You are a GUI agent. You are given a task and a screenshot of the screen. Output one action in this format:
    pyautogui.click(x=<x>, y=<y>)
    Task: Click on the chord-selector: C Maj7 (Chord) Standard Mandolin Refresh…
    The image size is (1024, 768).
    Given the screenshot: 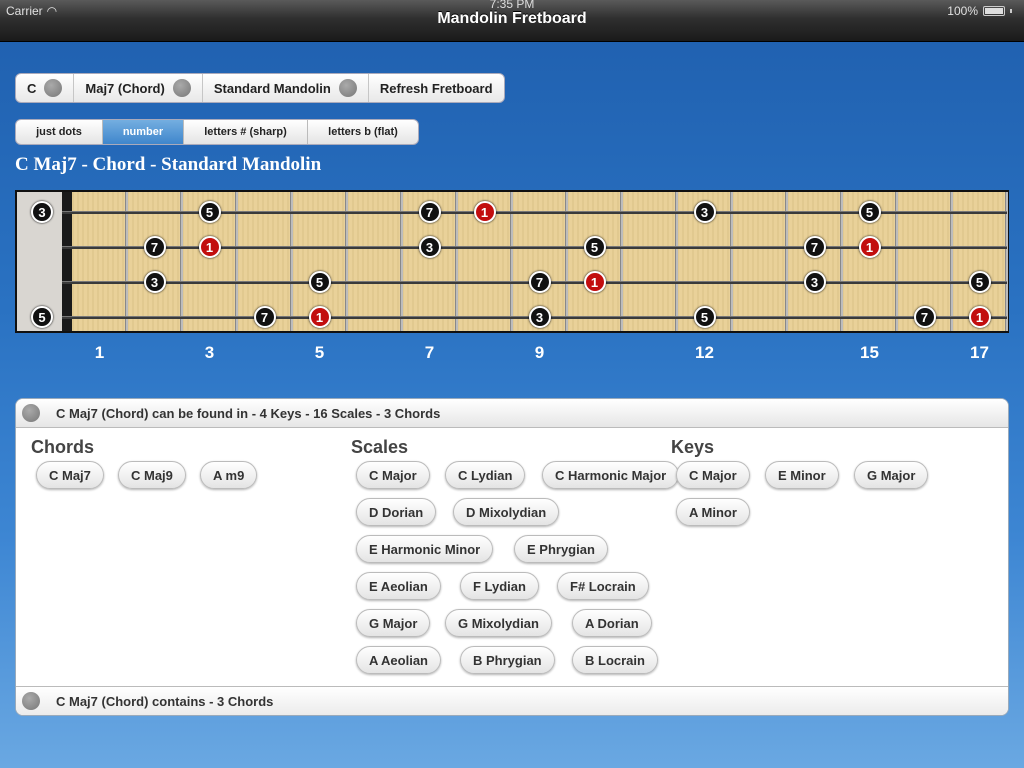 What is the action you would take?
    pyautogui.click(x=260, y=88)
    